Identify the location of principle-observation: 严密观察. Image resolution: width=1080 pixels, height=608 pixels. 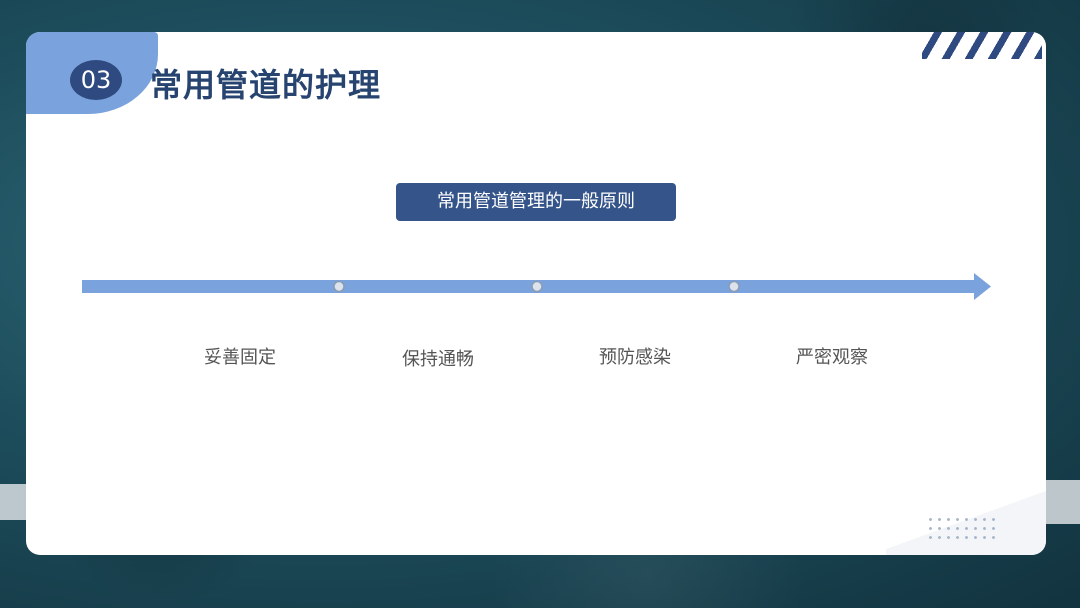
(832, 357).